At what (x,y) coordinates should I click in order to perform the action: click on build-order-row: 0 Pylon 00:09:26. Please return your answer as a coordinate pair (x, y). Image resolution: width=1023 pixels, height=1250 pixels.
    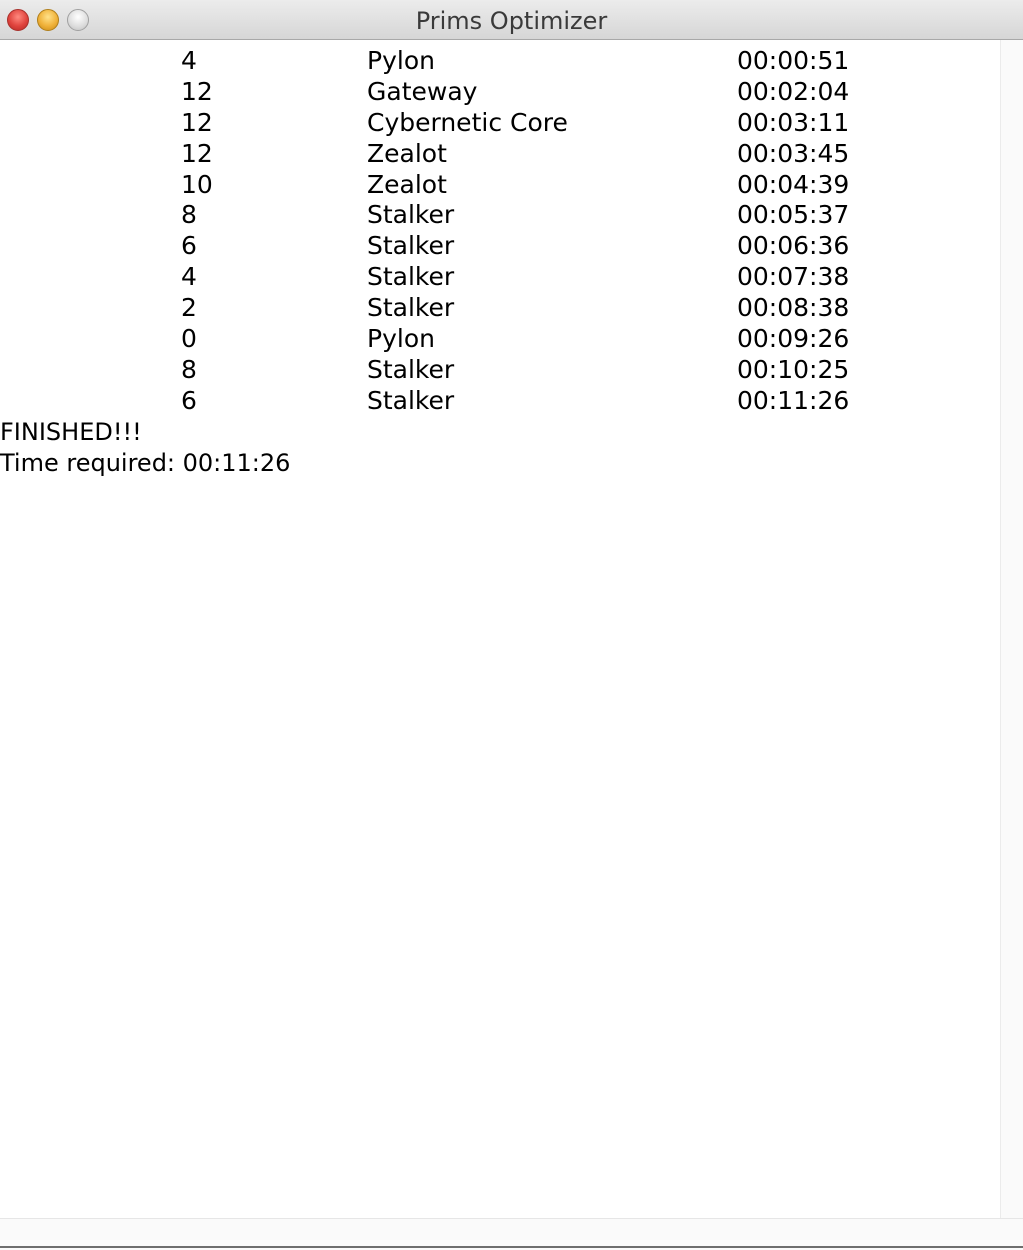
    Looking at the image, I should click on (500, 338).